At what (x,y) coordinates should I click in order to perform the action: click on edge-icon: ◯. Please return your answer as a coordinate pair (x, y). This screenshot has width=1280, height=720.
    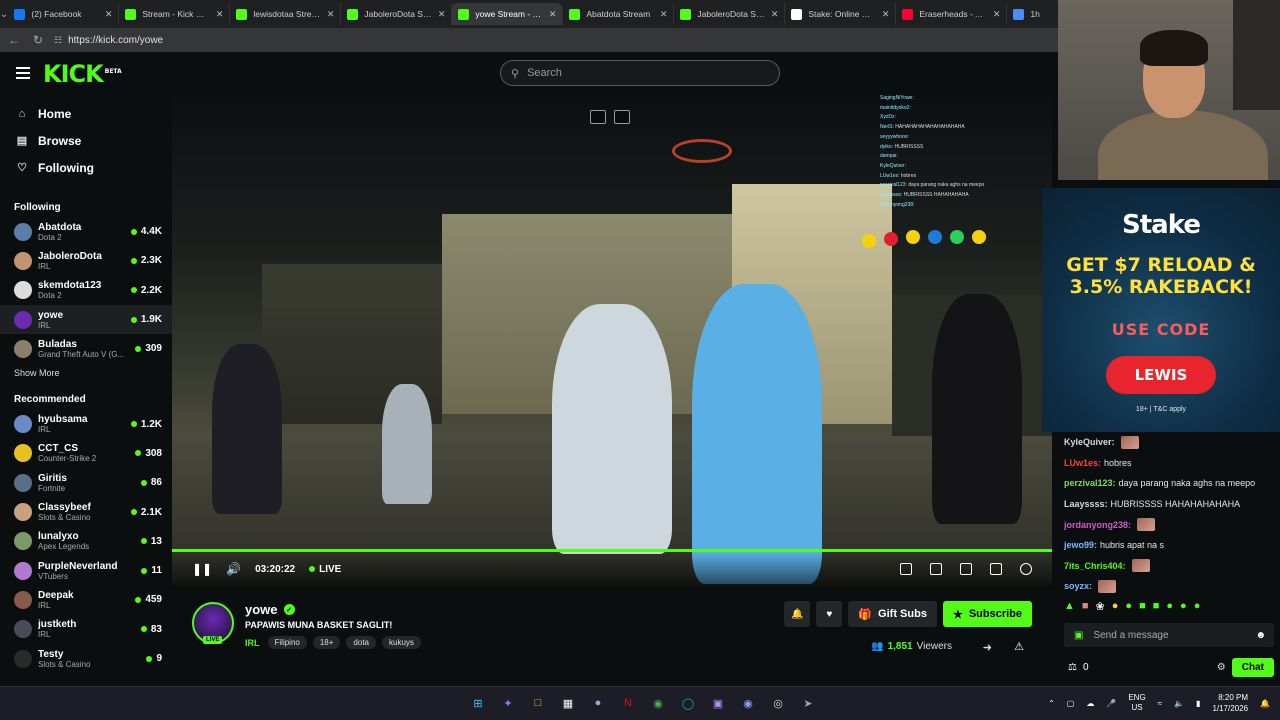
    Looking at the image, I should click on (688, 703).